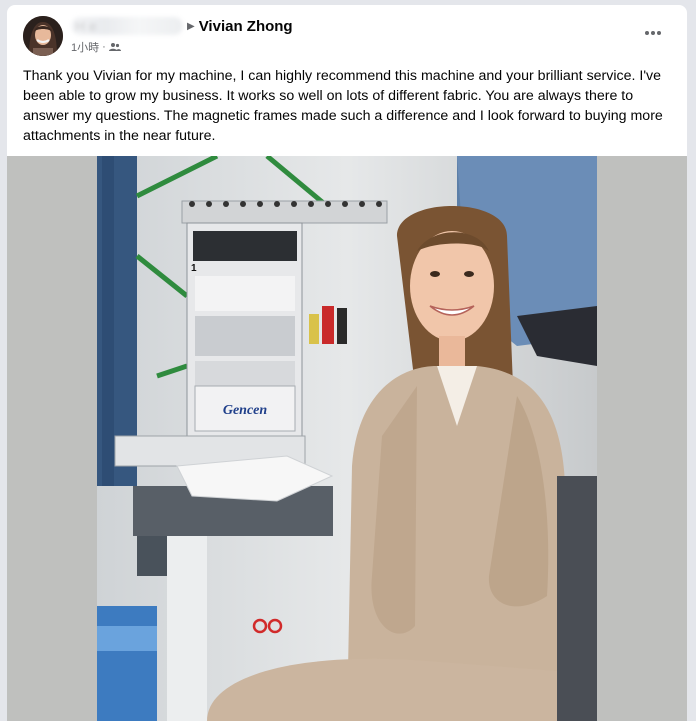  I want to click on post-author-line: H e ▶ Vivian Zhong, so click(182, 26).